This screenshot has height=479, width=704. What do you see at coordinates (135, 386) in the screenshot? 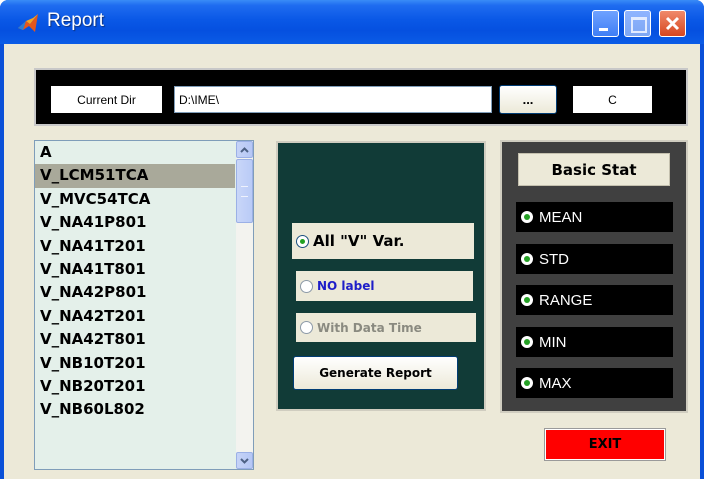
I see `list-item: V_NB20T201` at bounding box center [135, 386].